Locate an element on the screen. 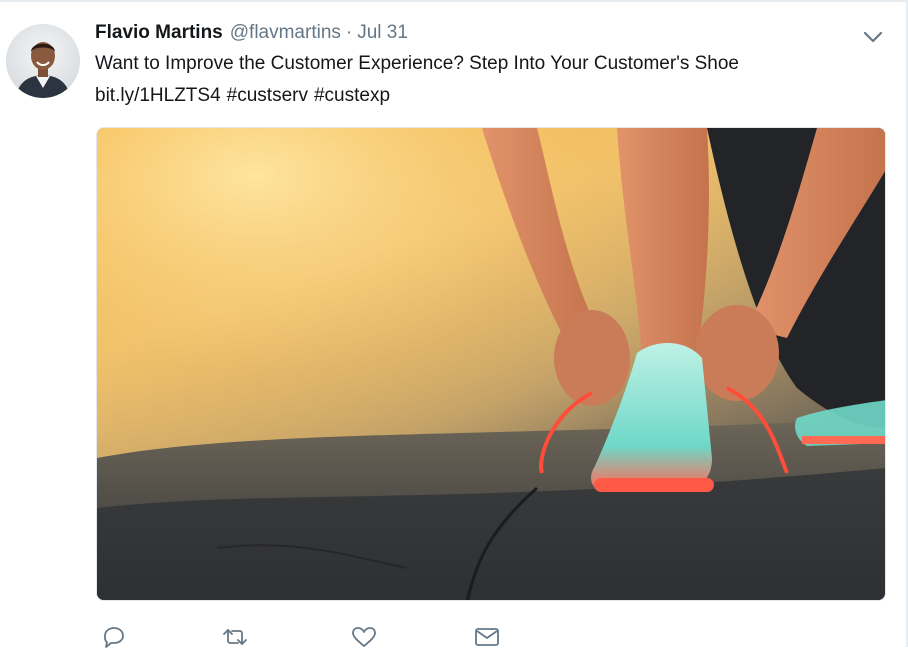 This screenshot has height=653, width=908. reply-icon is located at coordinates (114, 637).